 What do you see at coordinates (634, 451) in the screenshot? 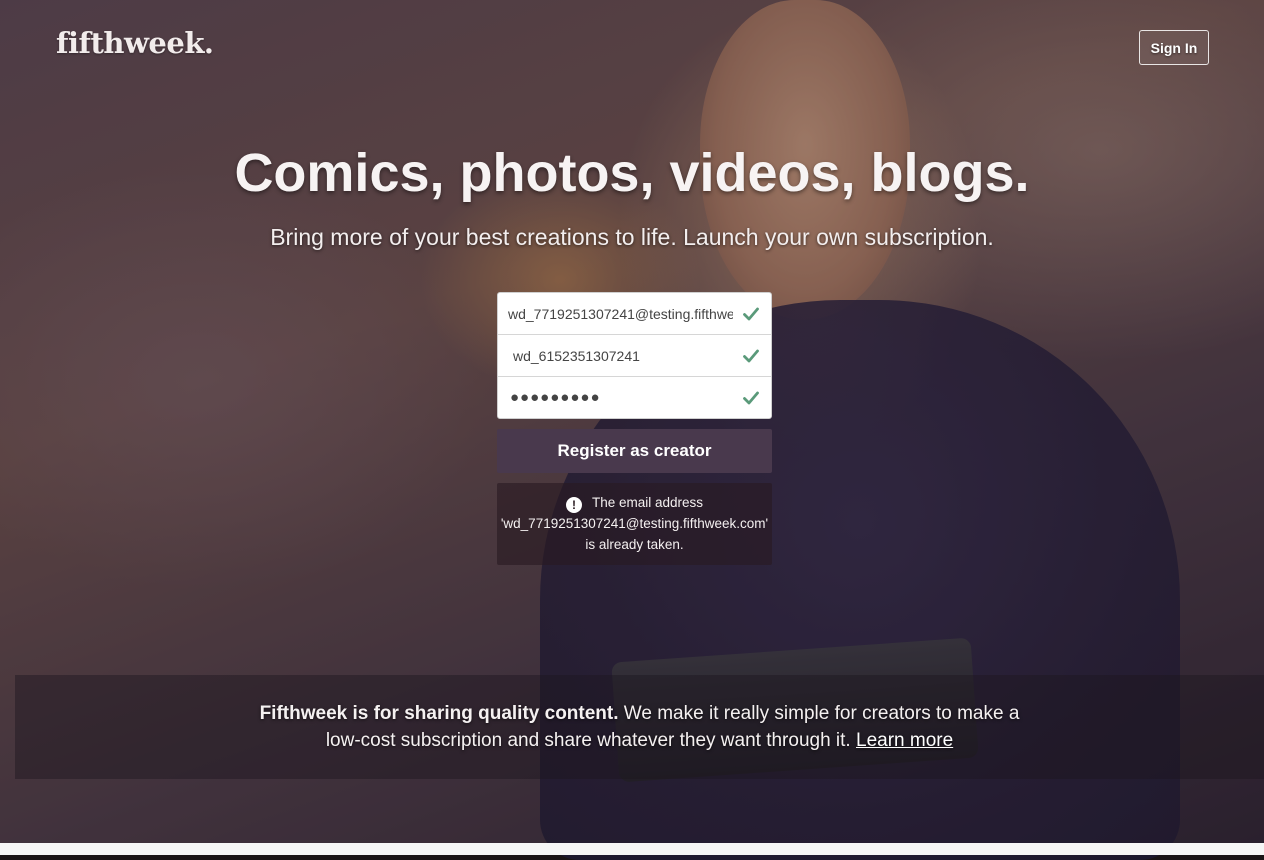
I see `register-as-creator-button: Register as creator` at bounding box center [634, 451].